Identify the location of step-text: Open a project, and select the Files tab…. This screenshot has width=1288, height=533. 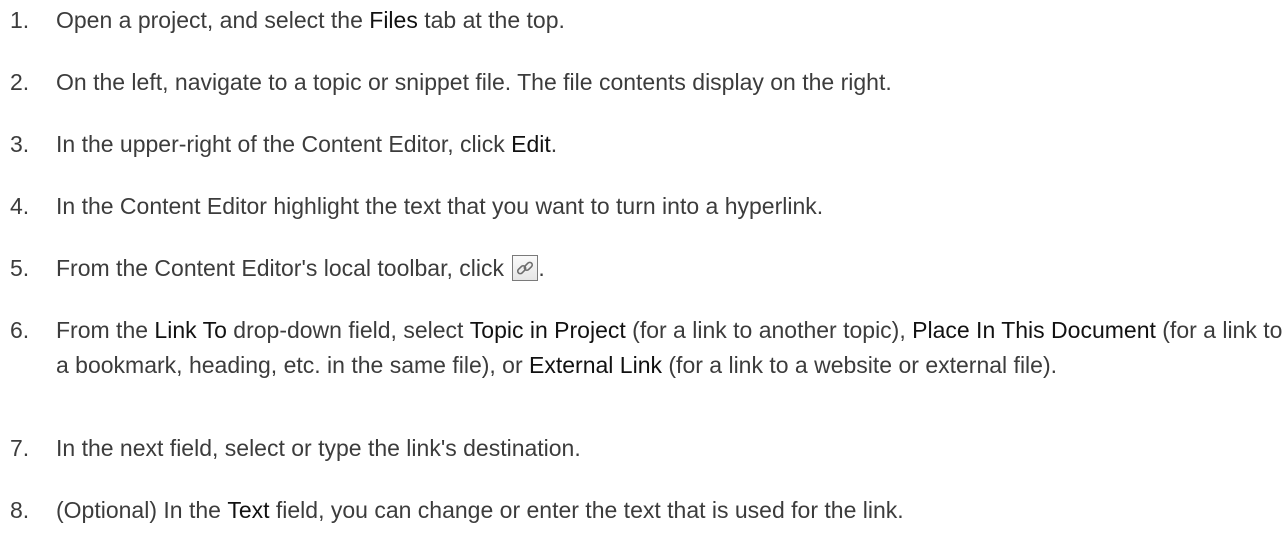
(670, 20).